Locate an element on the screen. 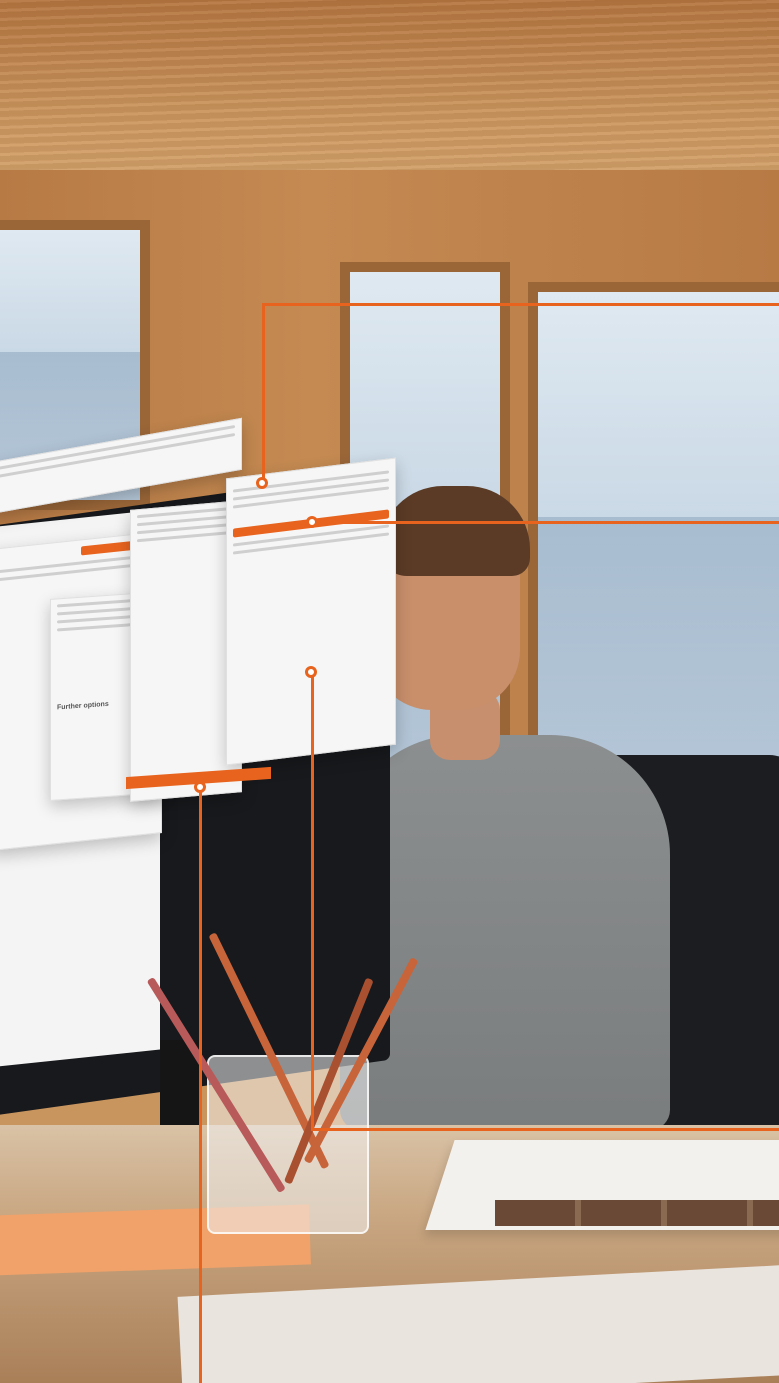 The width and height of the screenshot is (779, 1383). window-right is located at coordinates (653, 542).